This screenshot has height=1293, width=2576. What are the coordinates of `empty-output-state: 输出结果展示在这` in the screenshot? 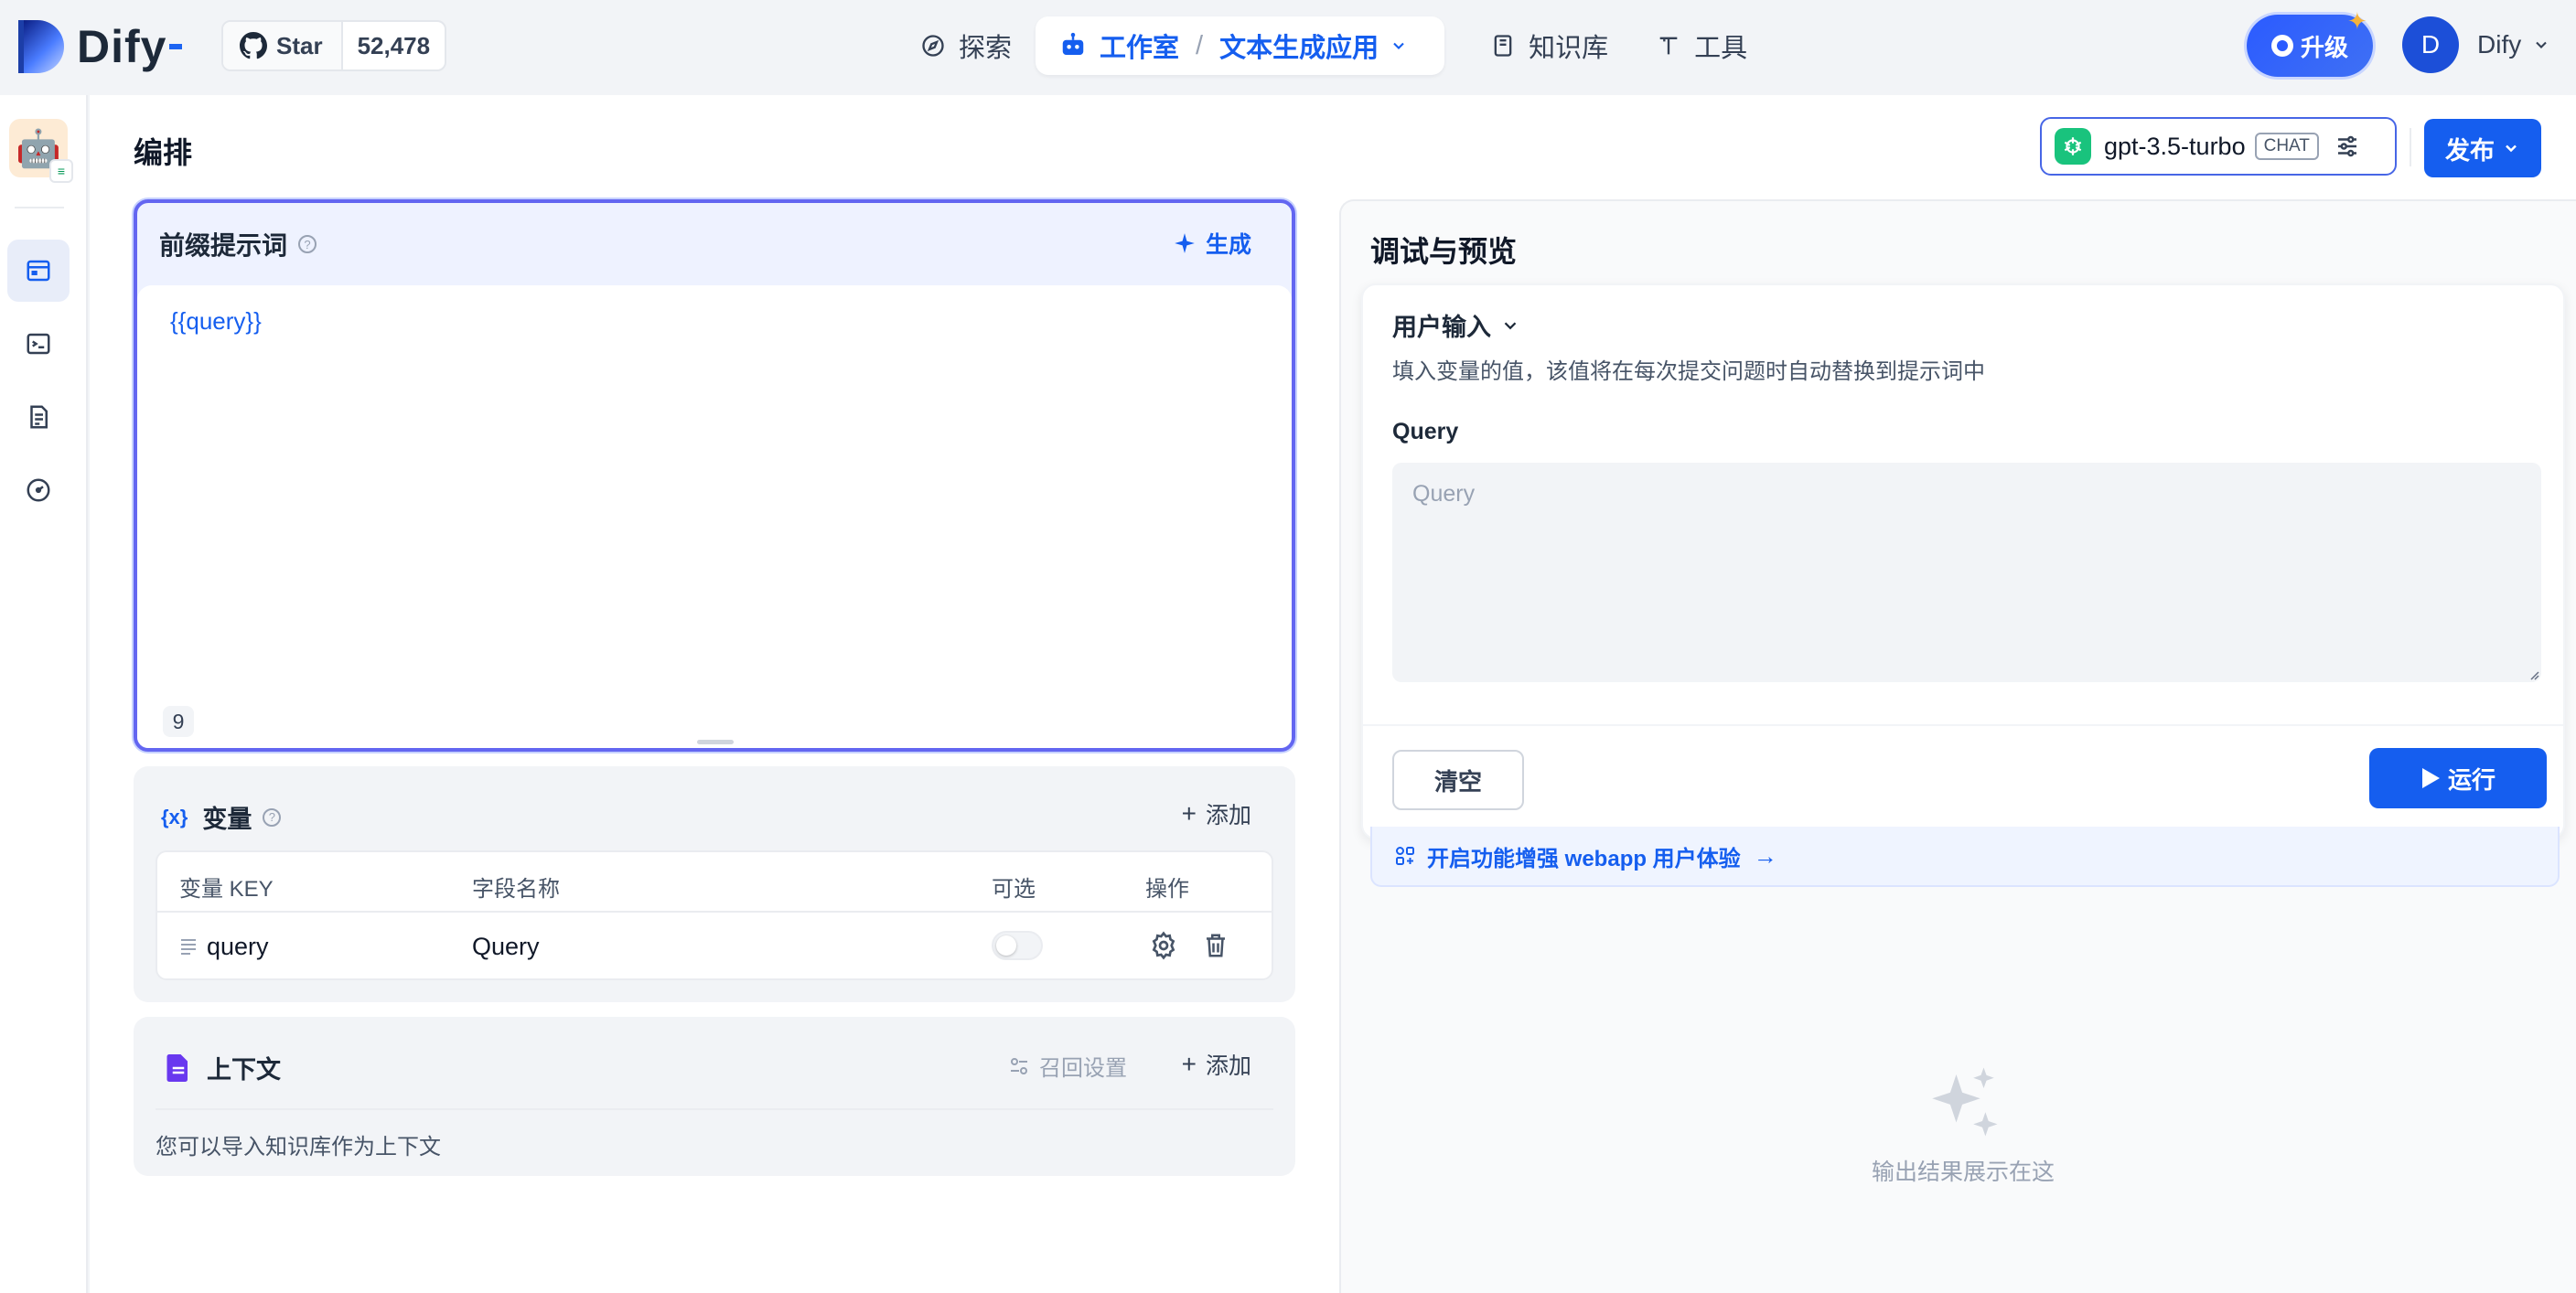 It's located at (1963, 1124).